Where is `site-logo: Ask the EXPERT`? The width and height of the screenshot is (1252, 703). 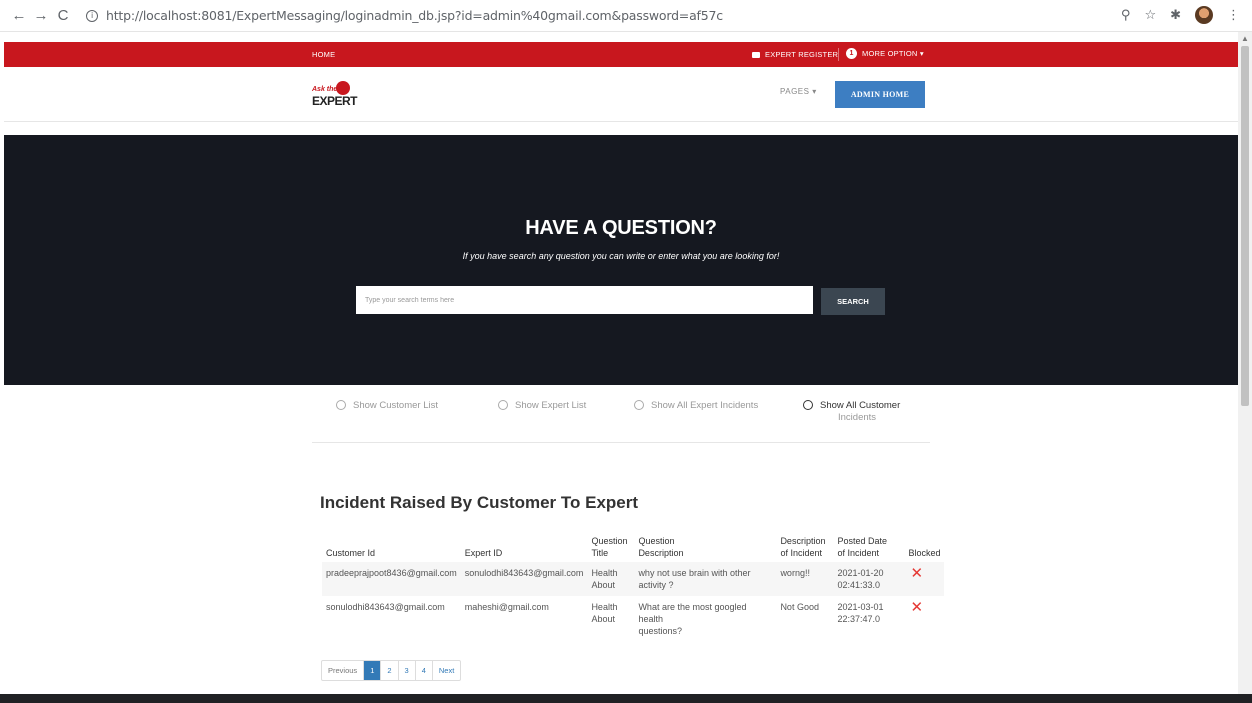 site-logo: Ask the EXPERT is located at coordinates (335, 96).